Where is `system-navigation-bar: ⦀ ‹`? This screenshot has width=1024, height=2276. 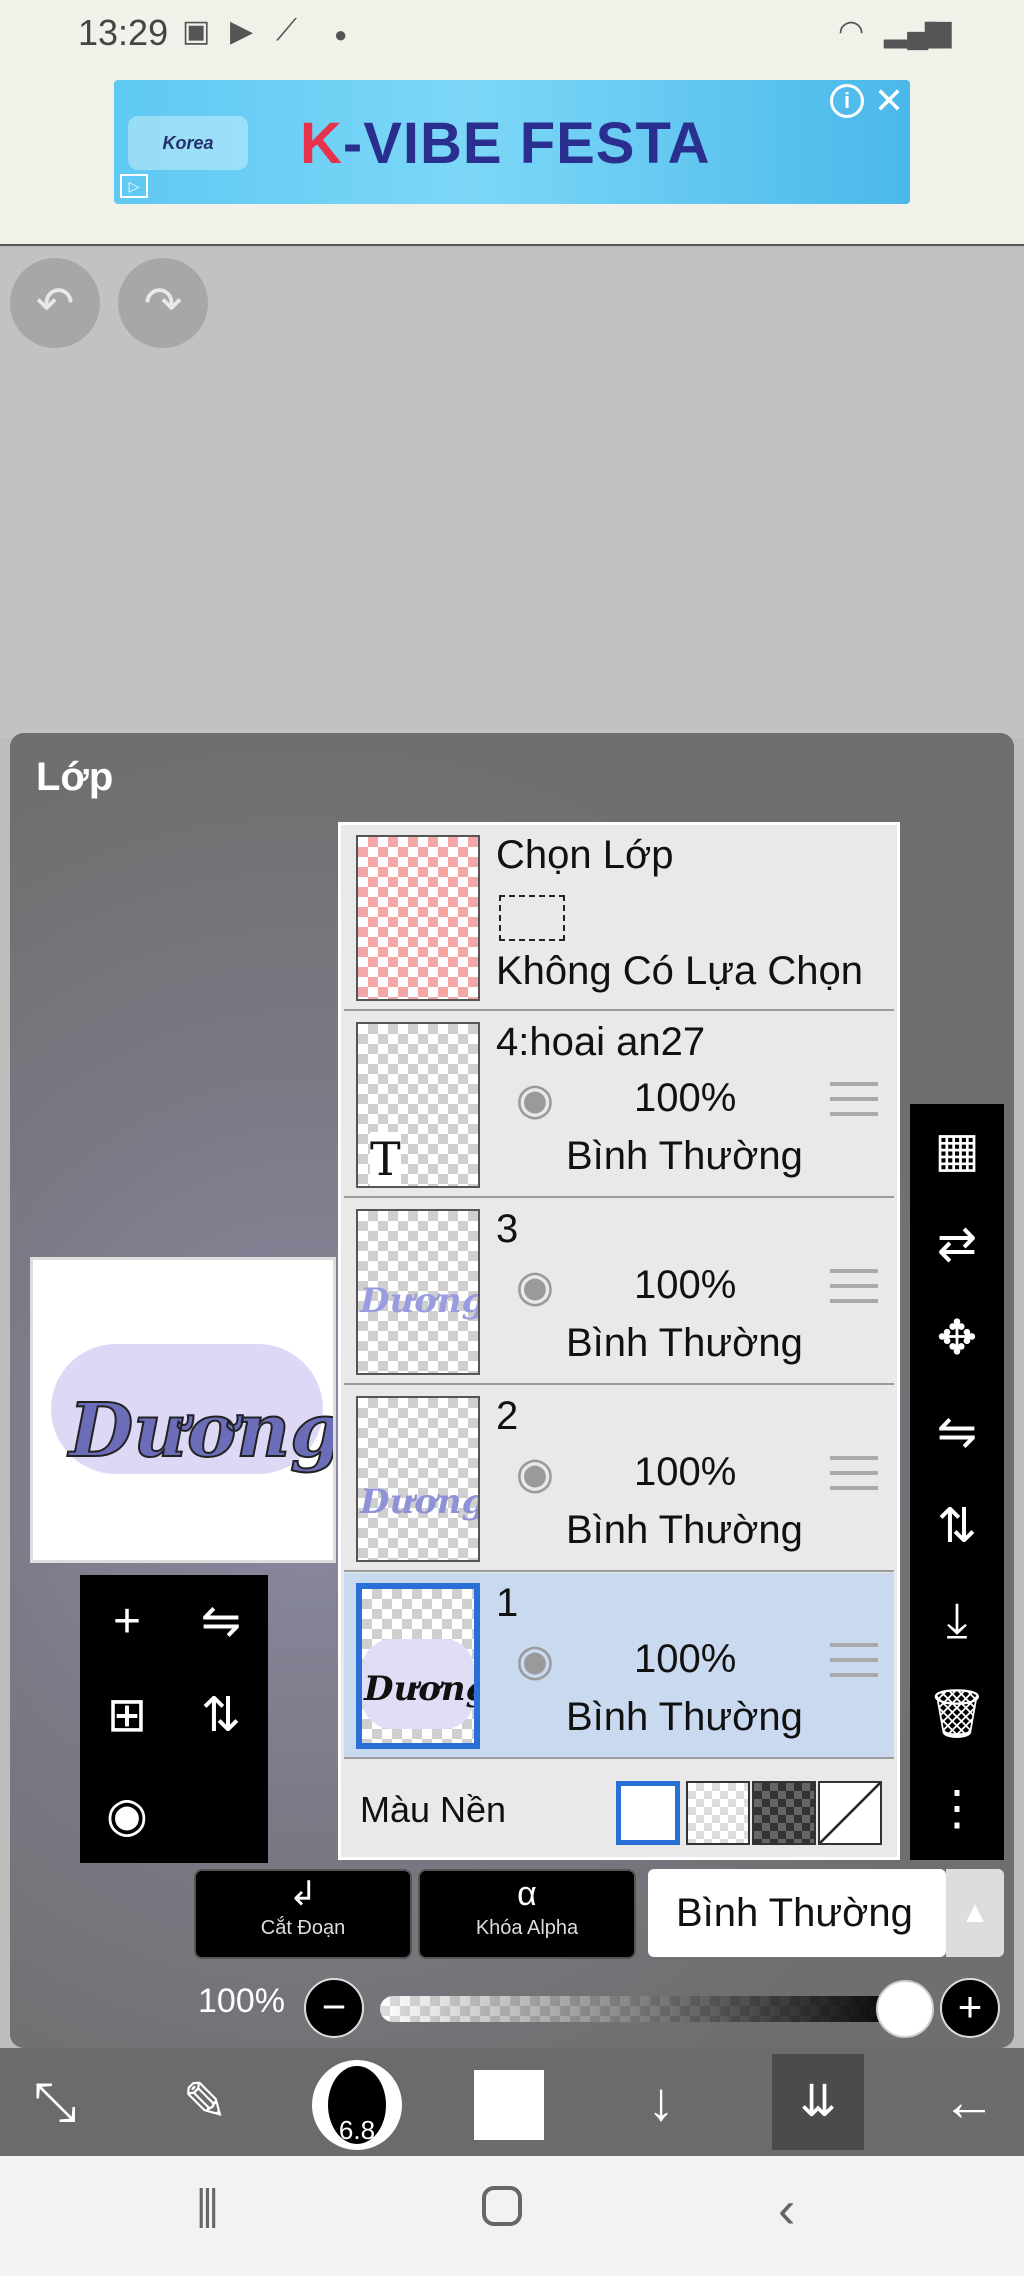 system-navigation-bar: ⦀ ‹ is located at coordinates (512, 2216).